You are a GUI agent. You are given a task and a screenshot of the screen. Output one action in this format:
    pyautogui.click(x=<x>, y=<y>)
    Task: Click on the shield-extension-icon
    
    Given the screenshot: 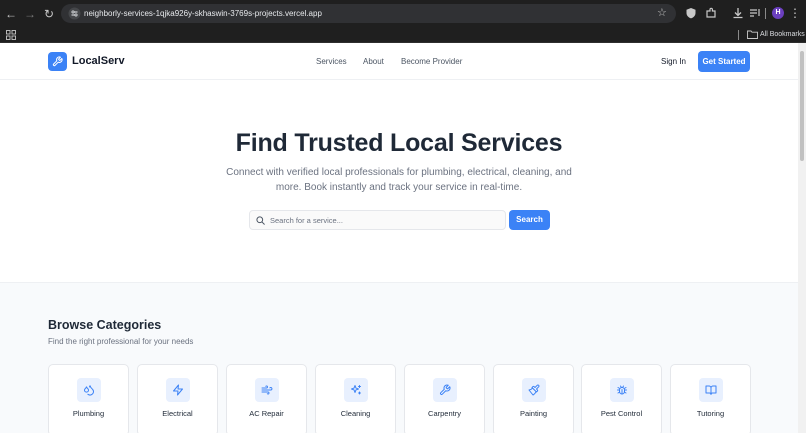 What is the action you would take?
    pyautogui.click(x=691, y=13)
    